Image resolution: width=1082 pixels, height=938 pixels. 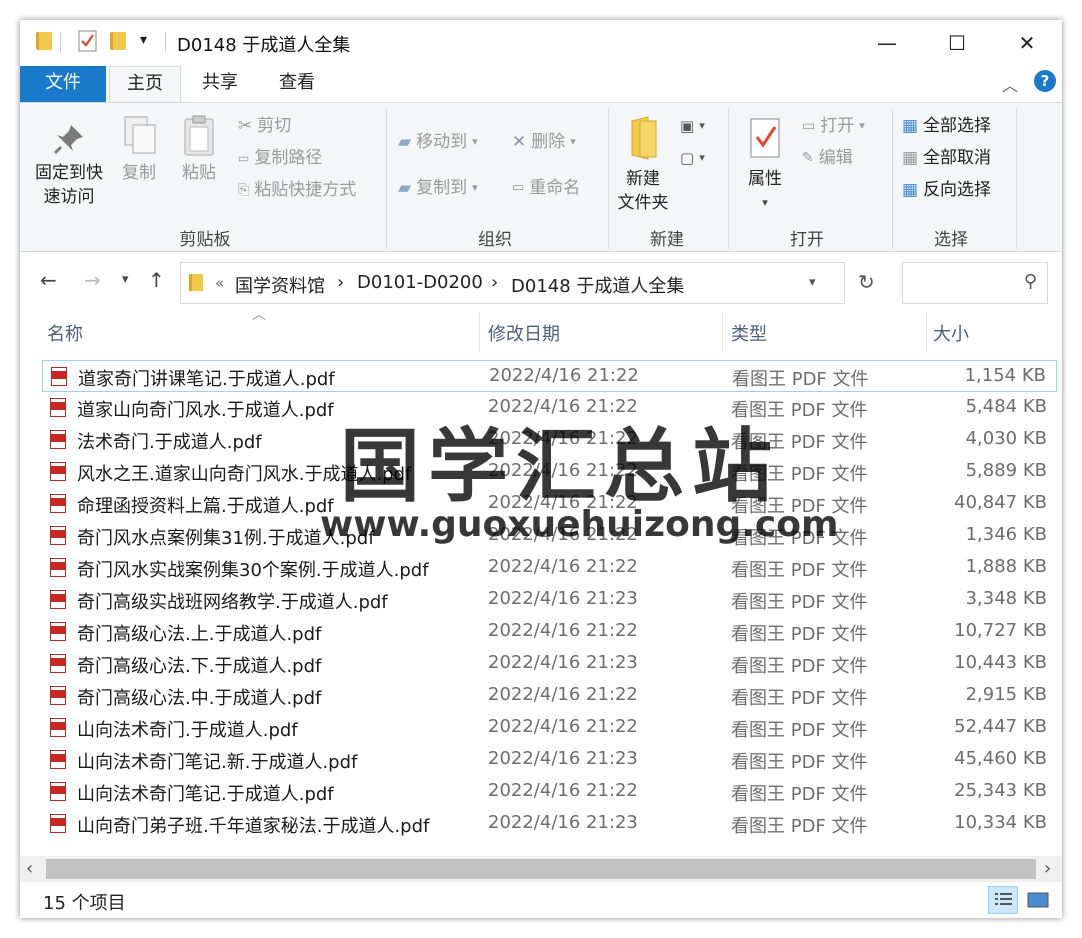 What do you see at coordinates (765, 179) in the screenshot?
I see `properties-label: 属性` at bounding box center [765, 179].